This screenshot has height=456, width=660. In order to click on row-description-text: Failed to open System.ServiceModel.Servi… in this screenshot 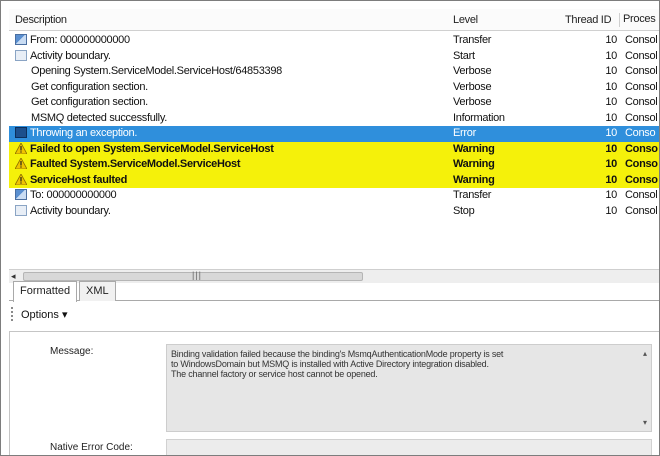, I will do `click(152, 148)`.